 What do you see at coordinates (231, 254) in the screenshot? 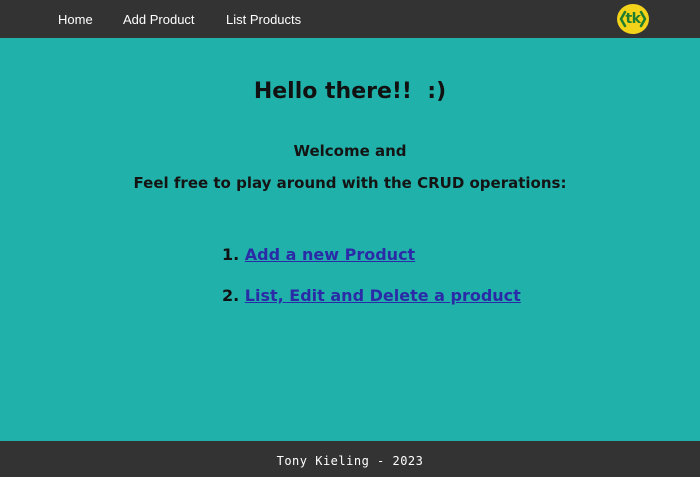
I see `list-number: 1.` at bounding box center [231, 254].